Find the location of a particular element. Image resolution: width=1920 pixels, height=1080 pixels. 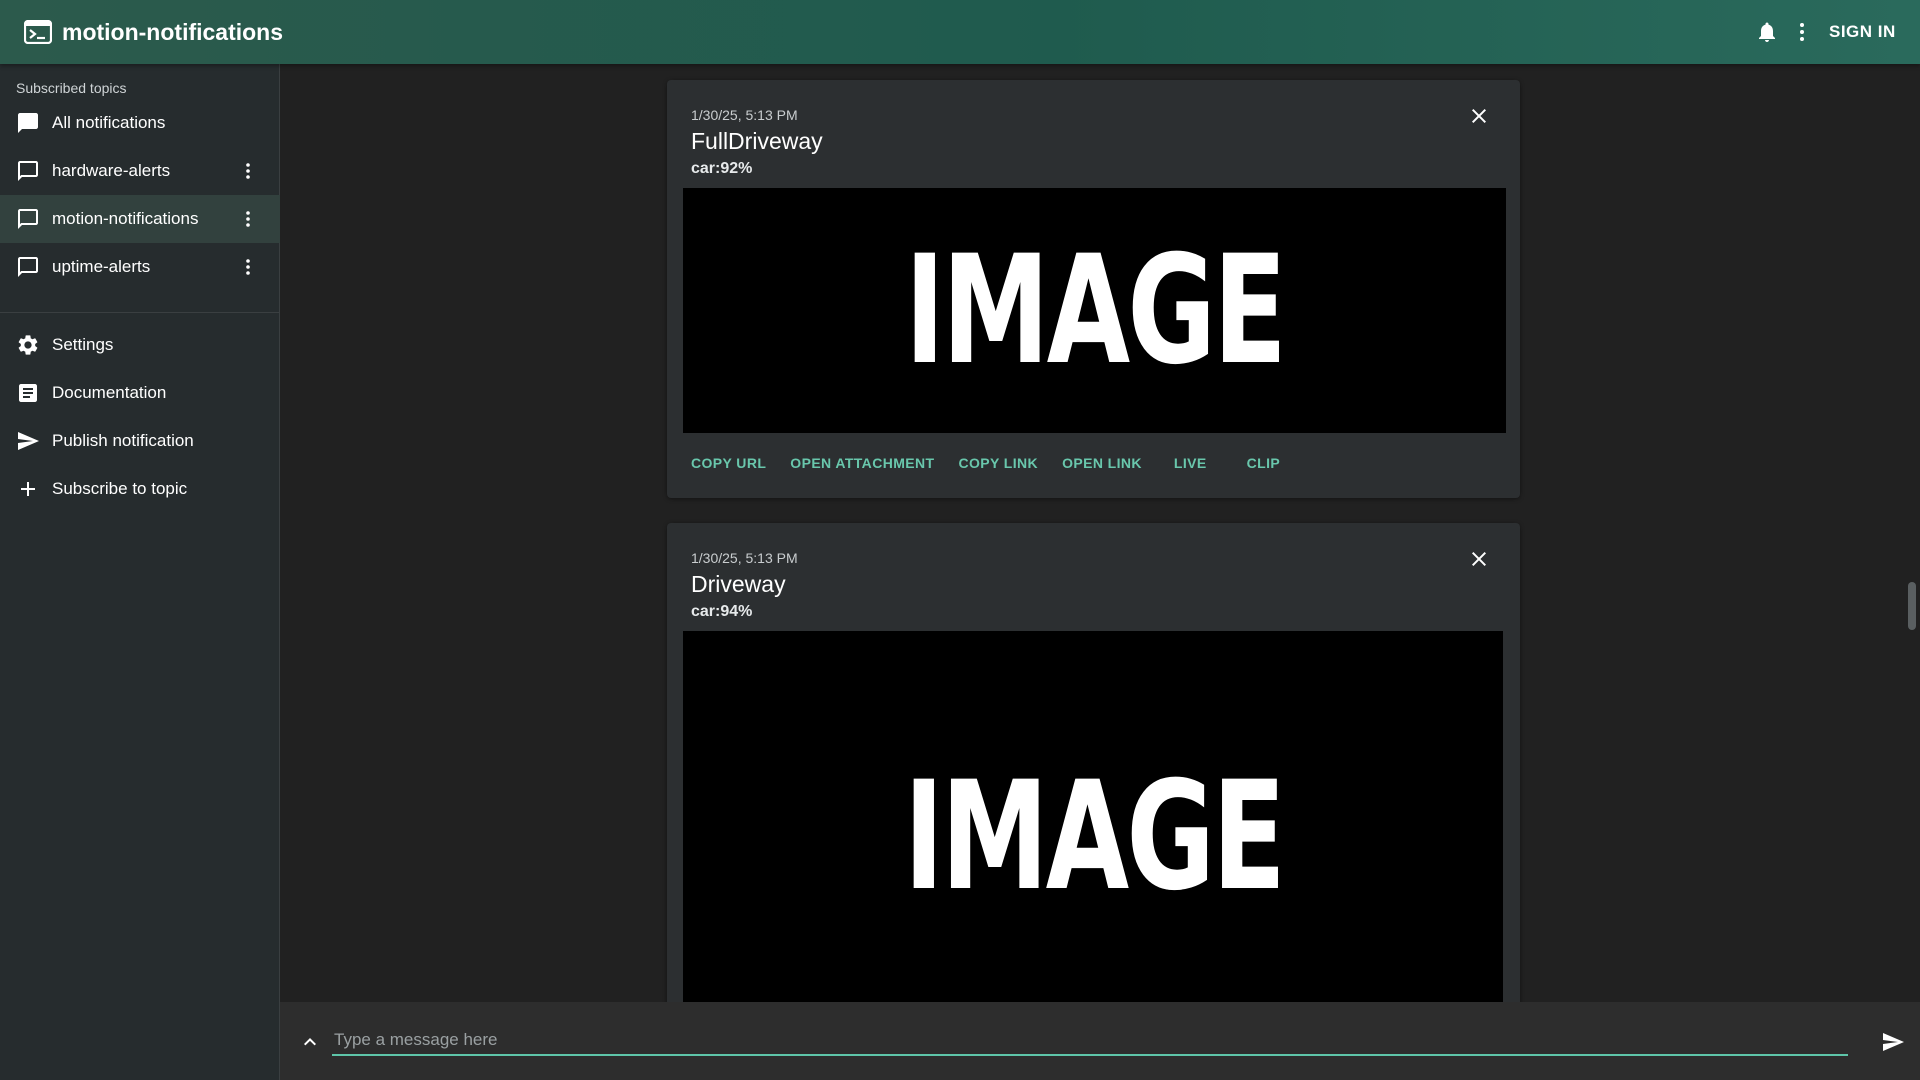

open-attachment-button: OPEN ATTACHMENT is located at coordinates (862, 463).